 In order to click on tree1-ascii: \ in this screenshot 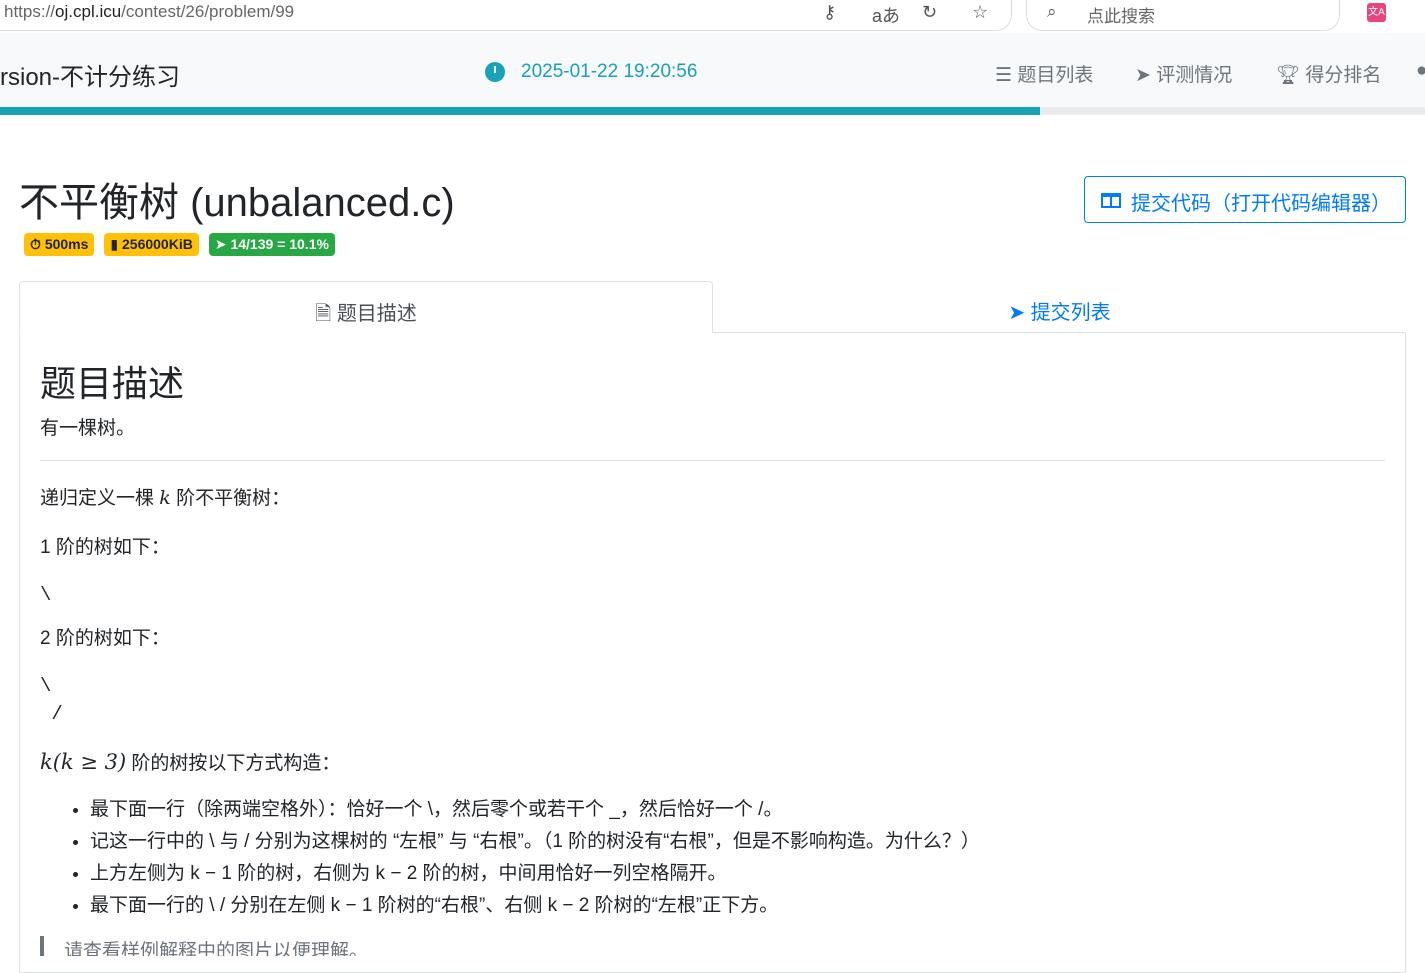, I will do `click(46, 595)`.